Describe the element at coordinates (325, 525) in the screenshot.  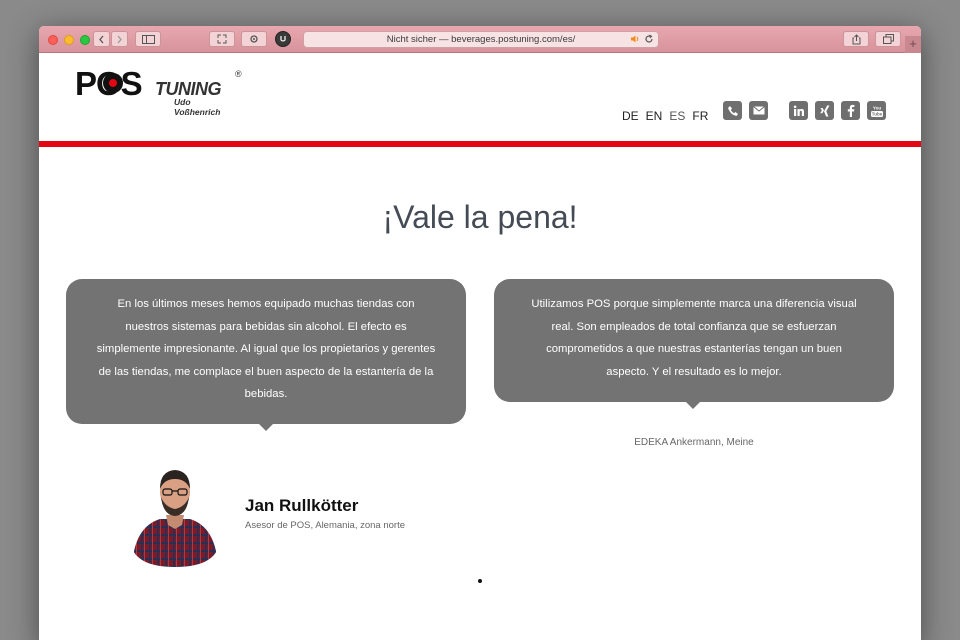
I see `person-role: Asesor de POS, Alemania, zona norte` at that location.